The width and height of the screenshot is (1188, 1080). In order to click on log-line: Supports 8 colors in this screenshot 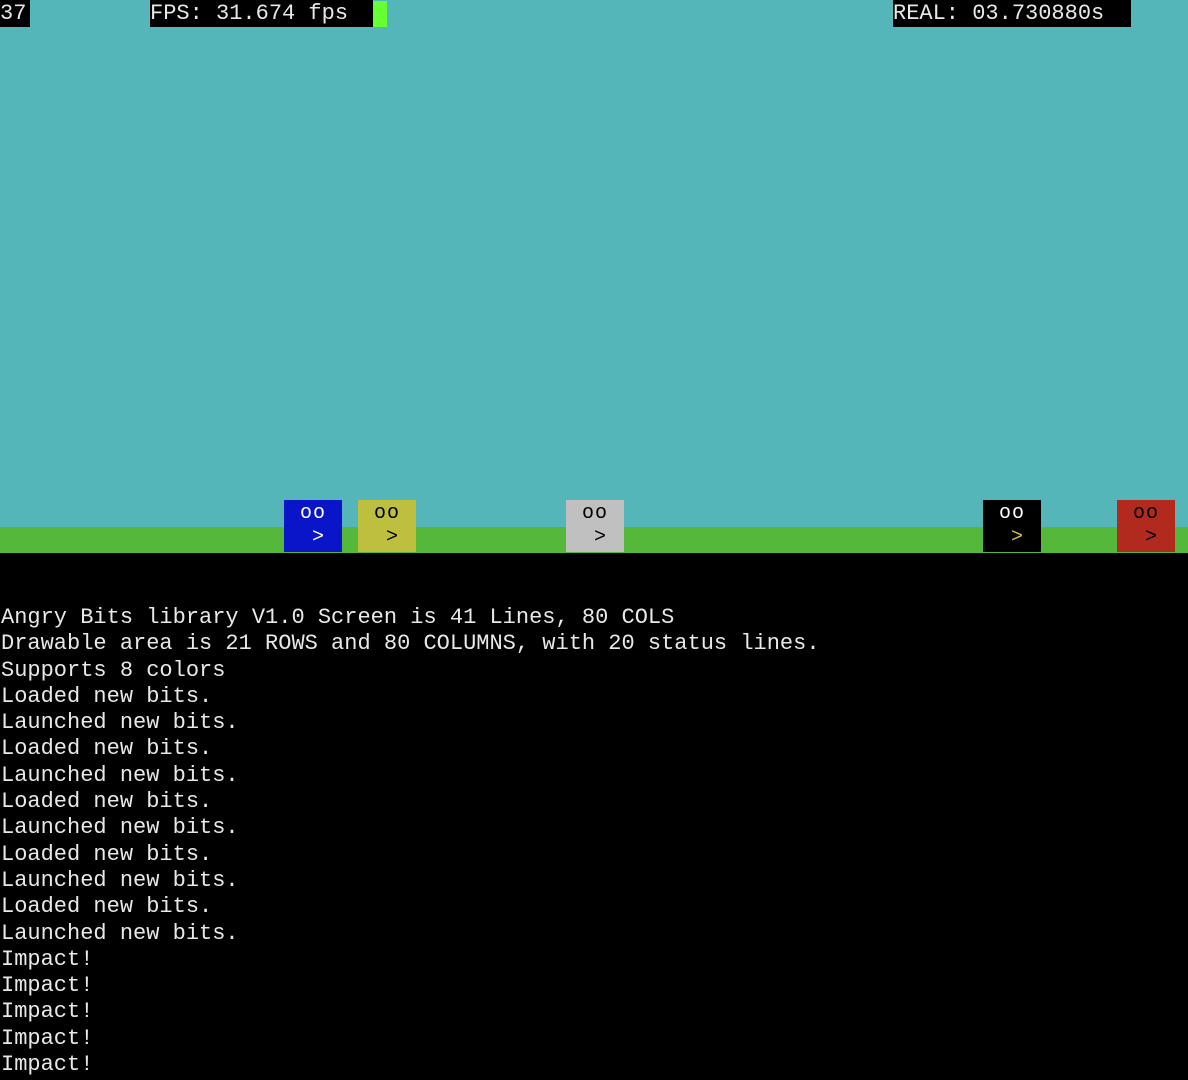, I will do `click(113, 670)`.